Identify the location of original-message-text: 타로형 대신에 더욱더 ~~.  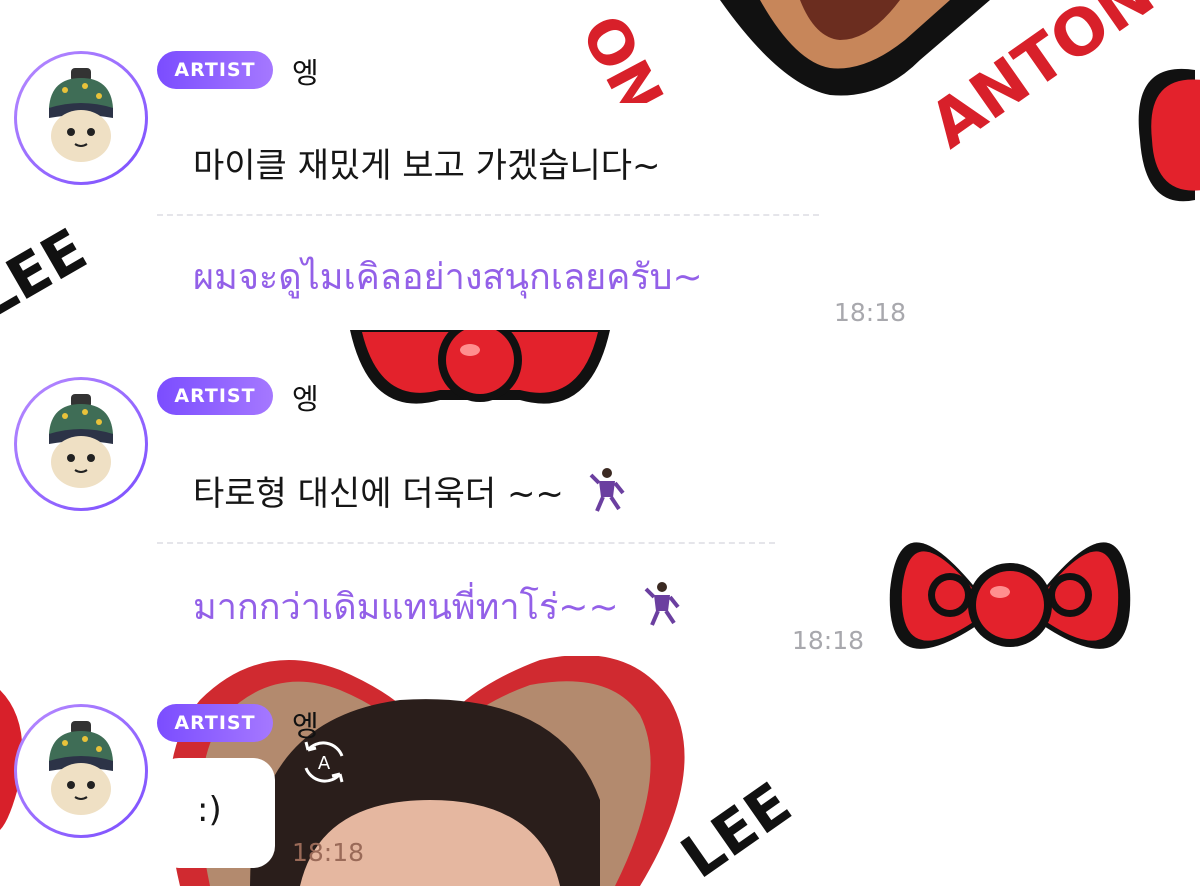
(410, 490).